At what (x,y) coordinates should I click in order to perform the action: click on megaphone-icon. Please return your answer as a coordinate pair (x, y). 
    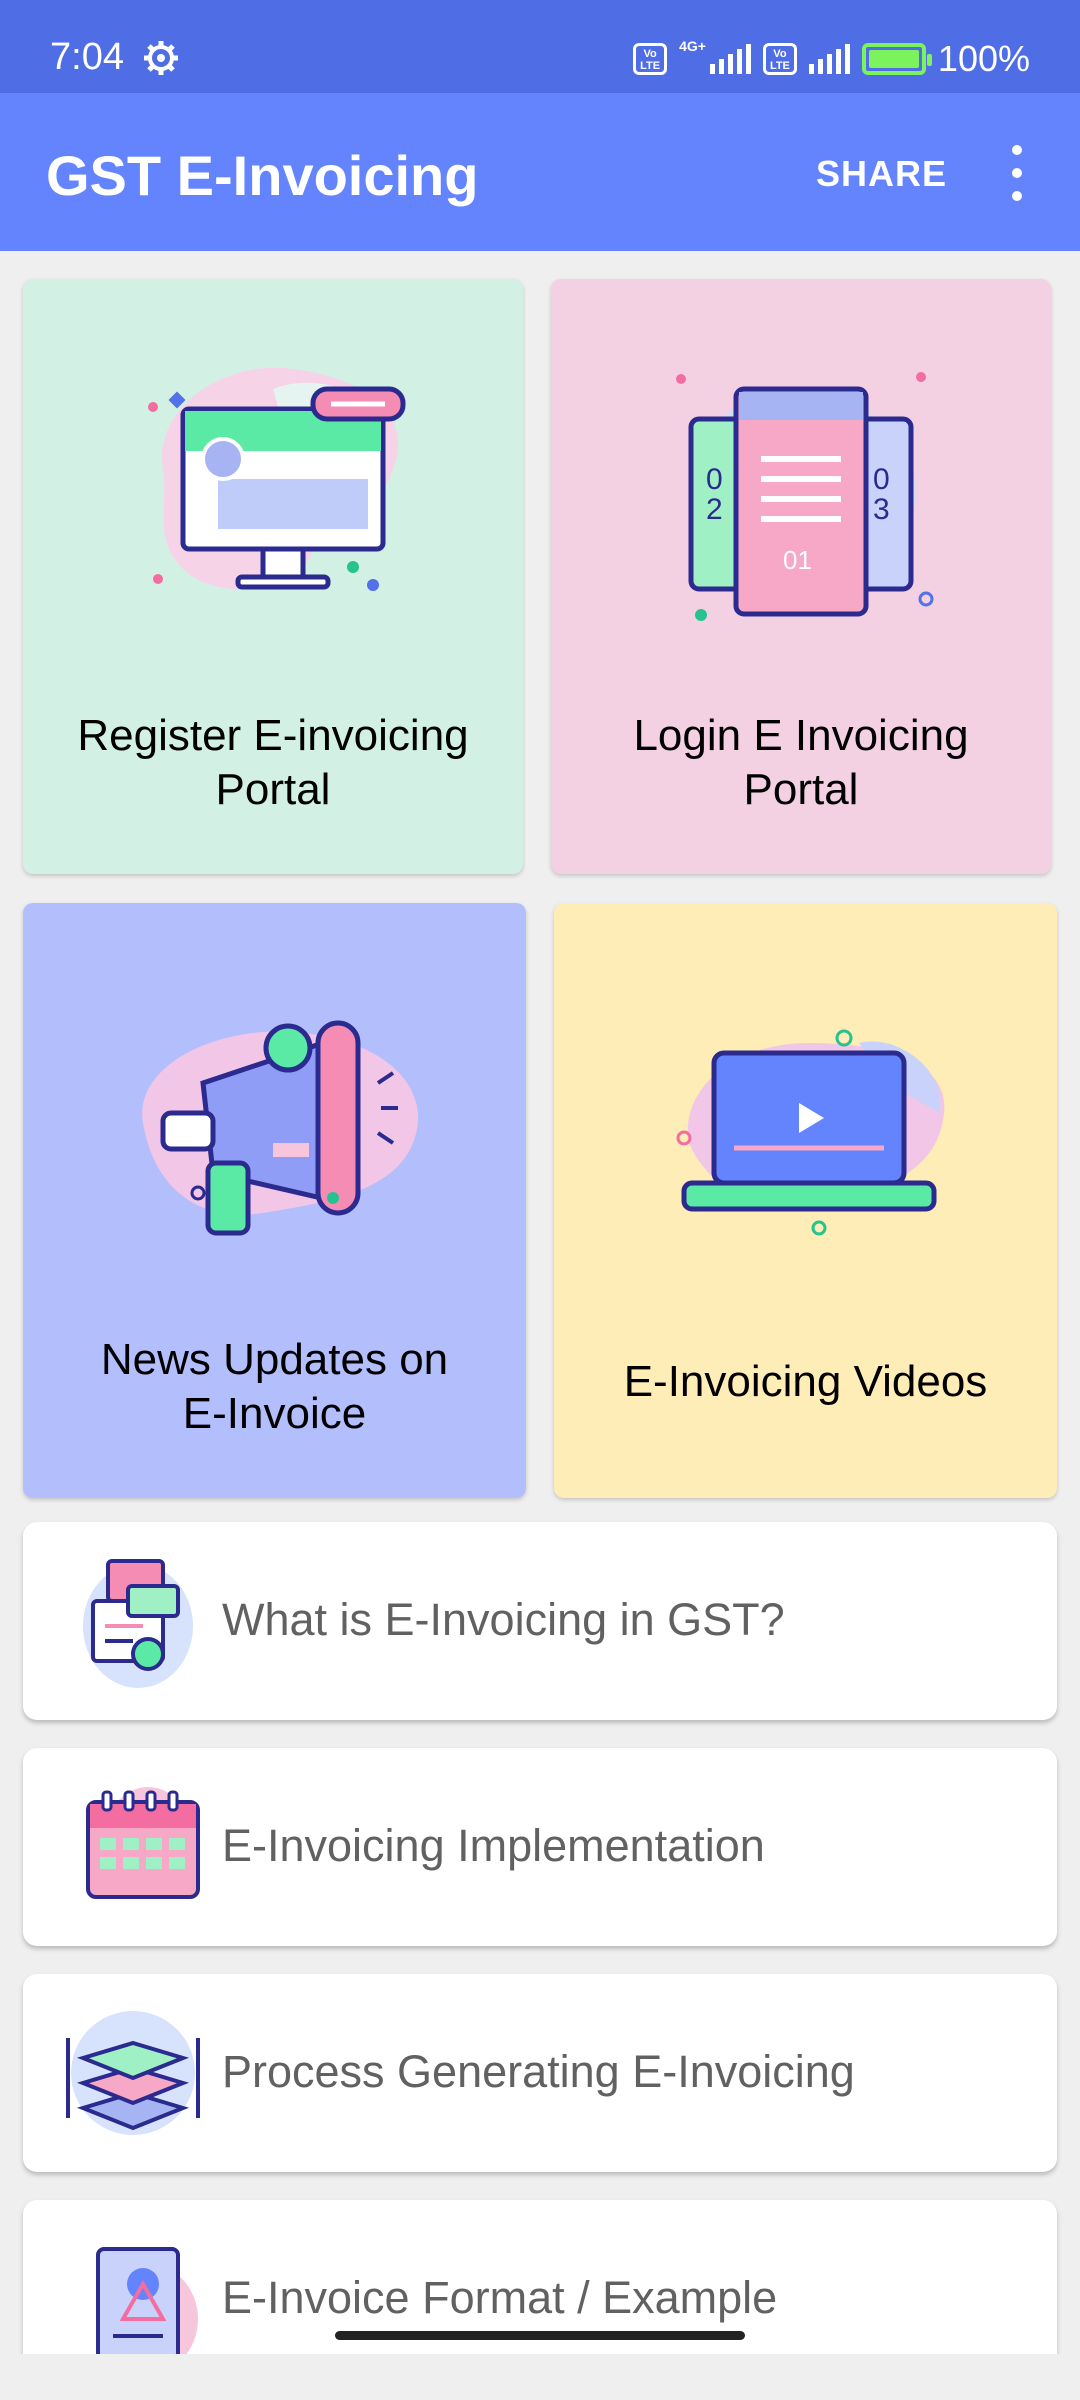
    Looking at the image, I should click on (280, 1128).